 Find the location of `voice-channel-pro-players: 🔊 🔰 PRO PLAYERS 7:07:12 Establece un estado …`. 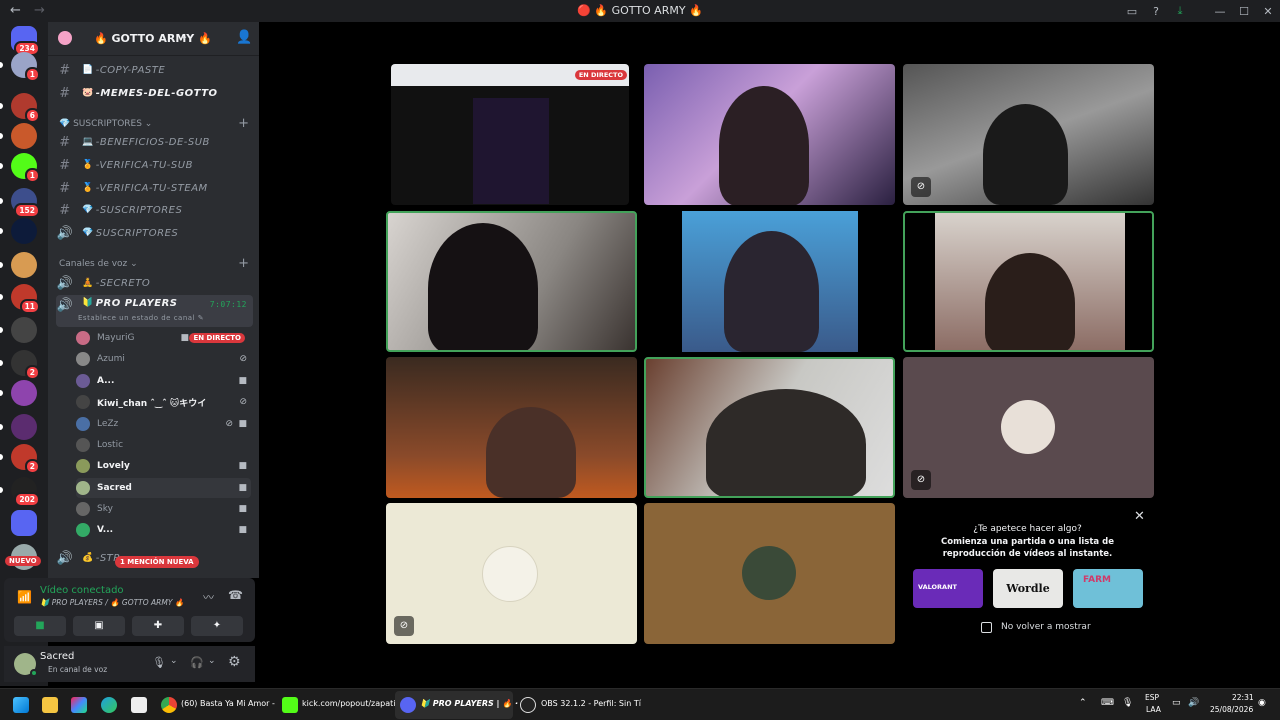

voice-channel-pro-players: 🔊 🔰 PRO PLAYERS 7:07:12 Establece un estado … is located at coordinates (154, 311).